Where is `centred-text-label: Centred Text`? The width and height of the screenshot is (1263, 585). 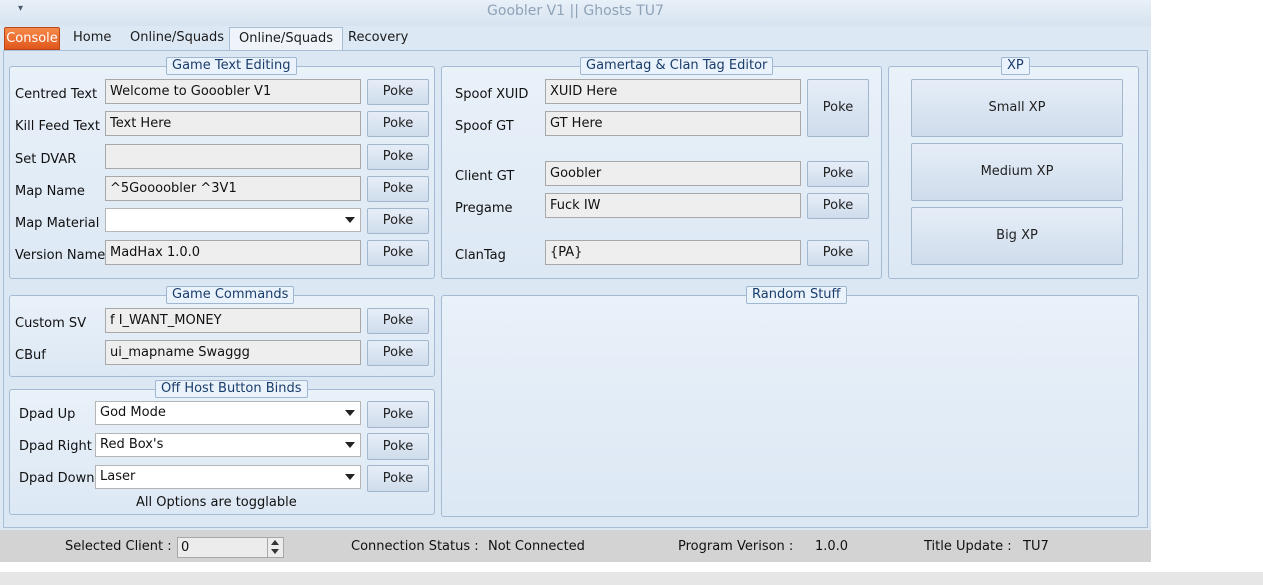 centred-text-label: Centred Text is located at coordinates (56, 94).